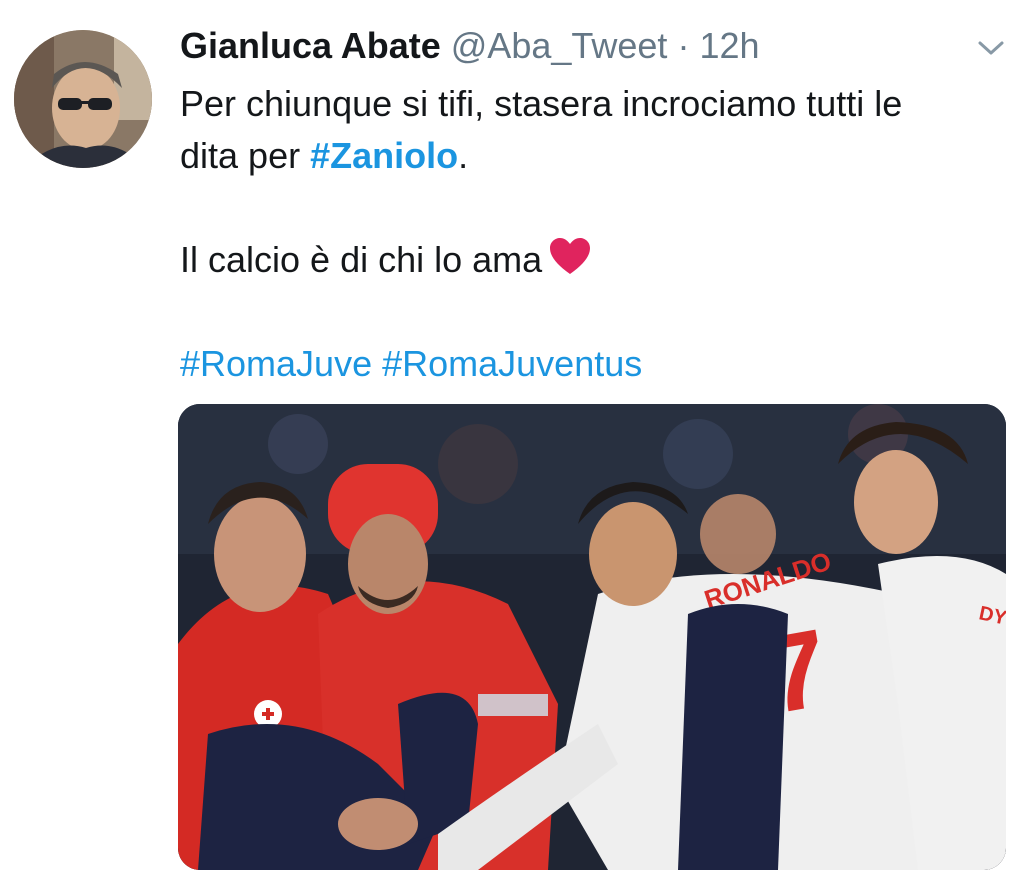 This screenshot has height=882, width=1024. I want to click on hashtag-romajuventus: #RomaJuventus, so click(512, 363).